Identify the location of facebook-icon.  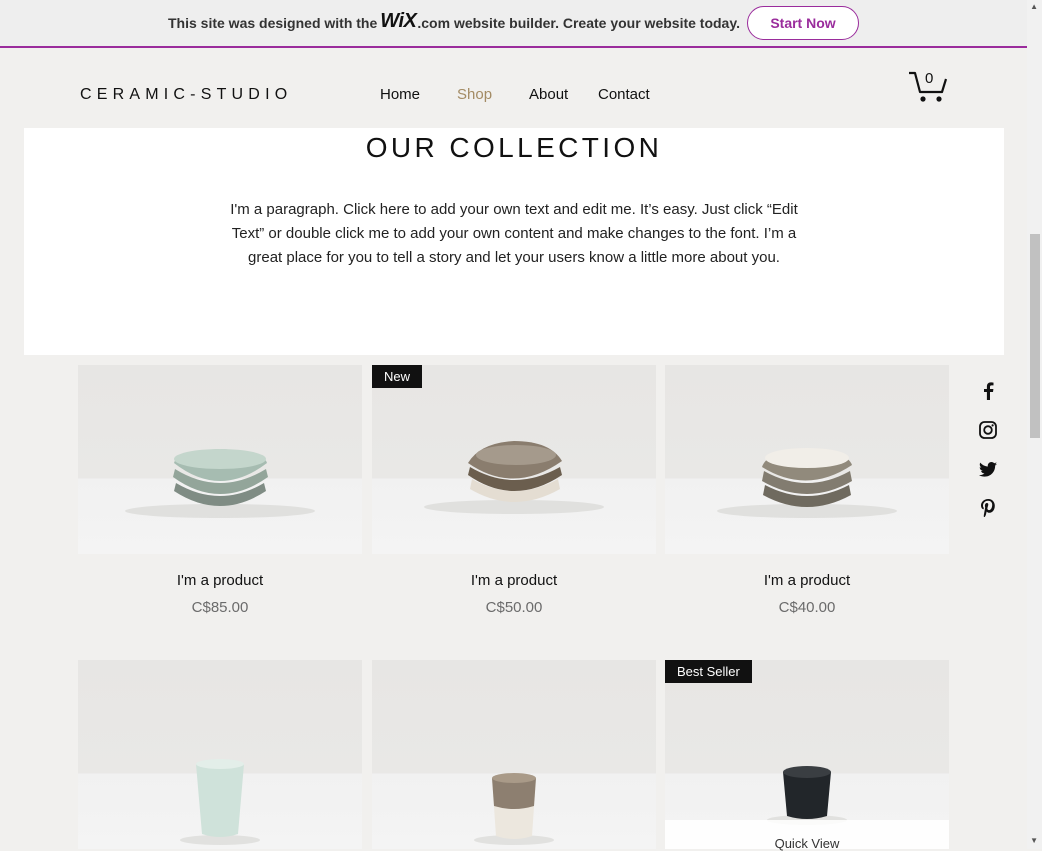
(988, 391).